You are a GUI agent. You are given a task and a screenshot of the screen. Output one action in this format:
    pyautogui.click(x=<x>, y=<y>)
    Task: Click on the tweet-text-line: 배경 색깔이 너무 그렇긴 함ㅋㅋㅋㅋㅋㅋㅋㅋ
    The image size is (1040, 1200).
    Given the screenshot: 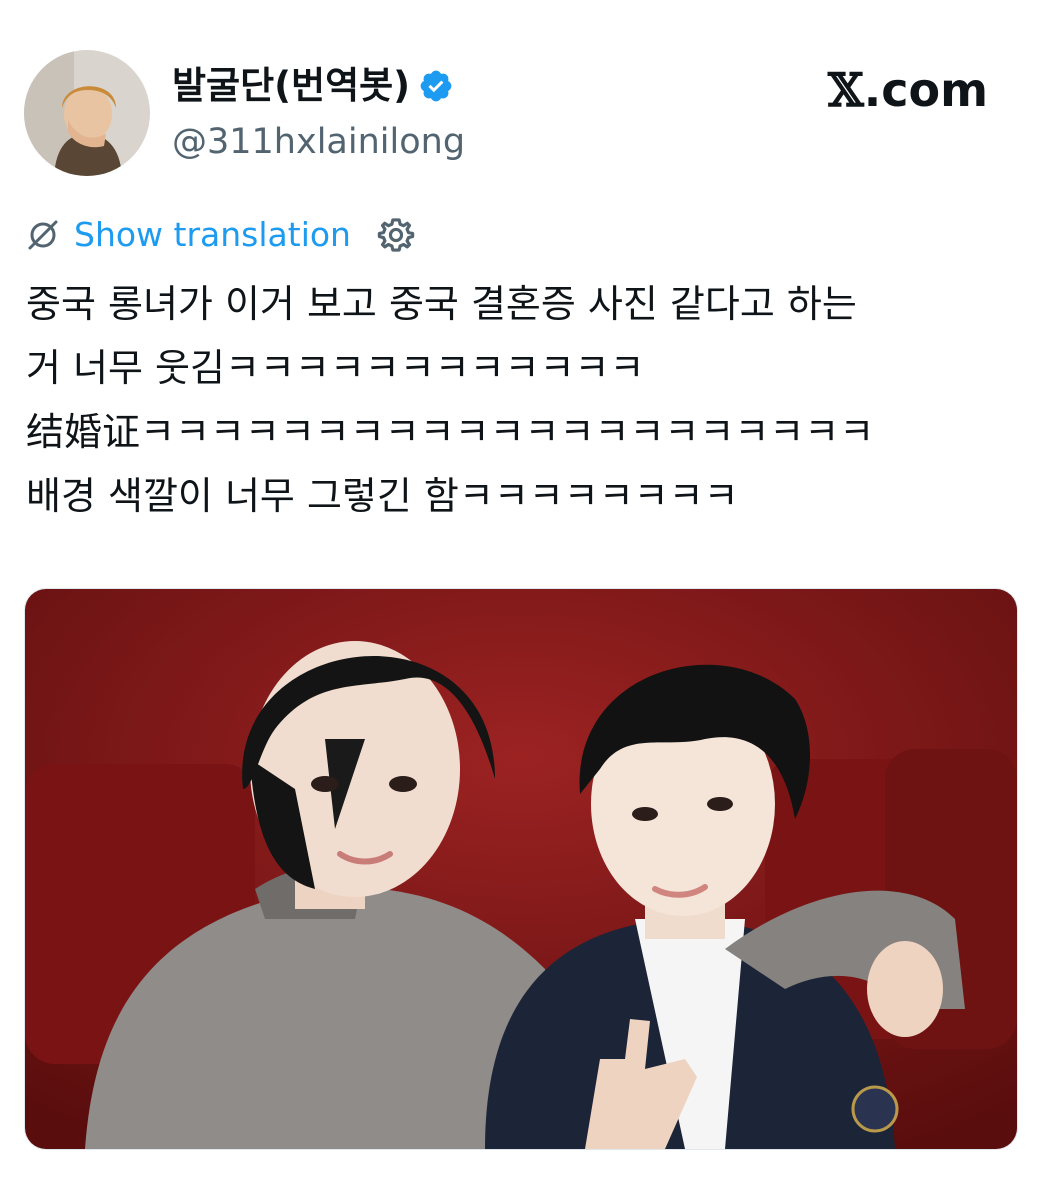 What is the action you would take?
    pyautogui.click(x=382, y=496)
    